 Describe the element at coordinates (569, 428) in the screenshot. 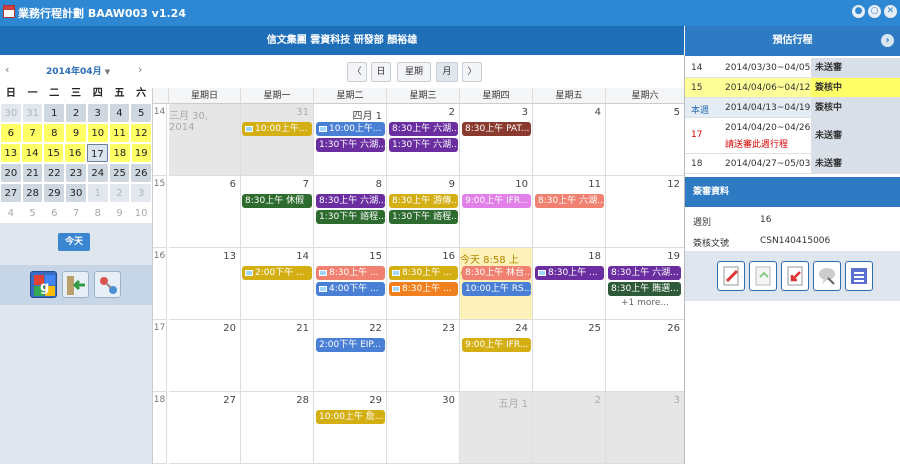

I see `day-cell: 2` at that location.